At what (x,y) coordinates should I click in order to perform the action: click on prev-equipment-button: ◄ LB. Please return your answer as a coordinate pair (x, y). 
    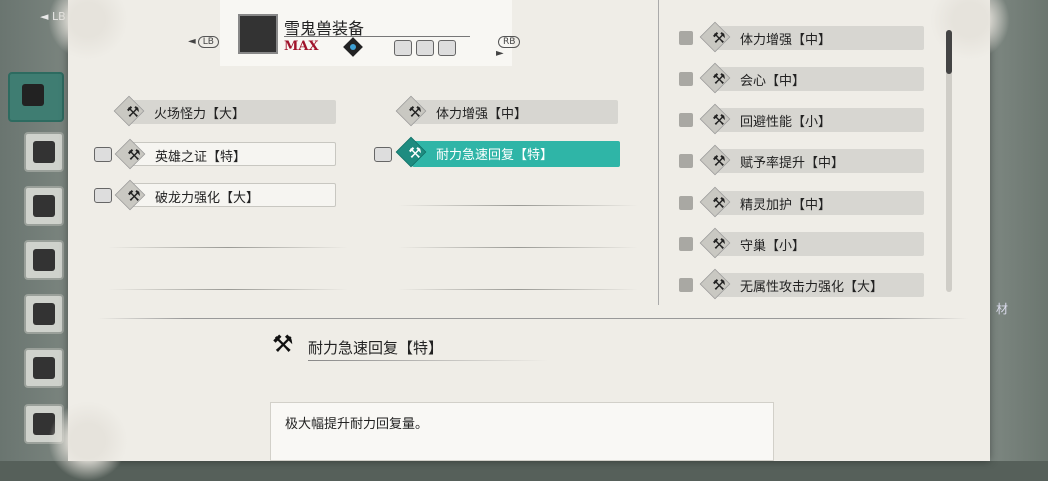
    Looking at the image, I should click on (204, 42).